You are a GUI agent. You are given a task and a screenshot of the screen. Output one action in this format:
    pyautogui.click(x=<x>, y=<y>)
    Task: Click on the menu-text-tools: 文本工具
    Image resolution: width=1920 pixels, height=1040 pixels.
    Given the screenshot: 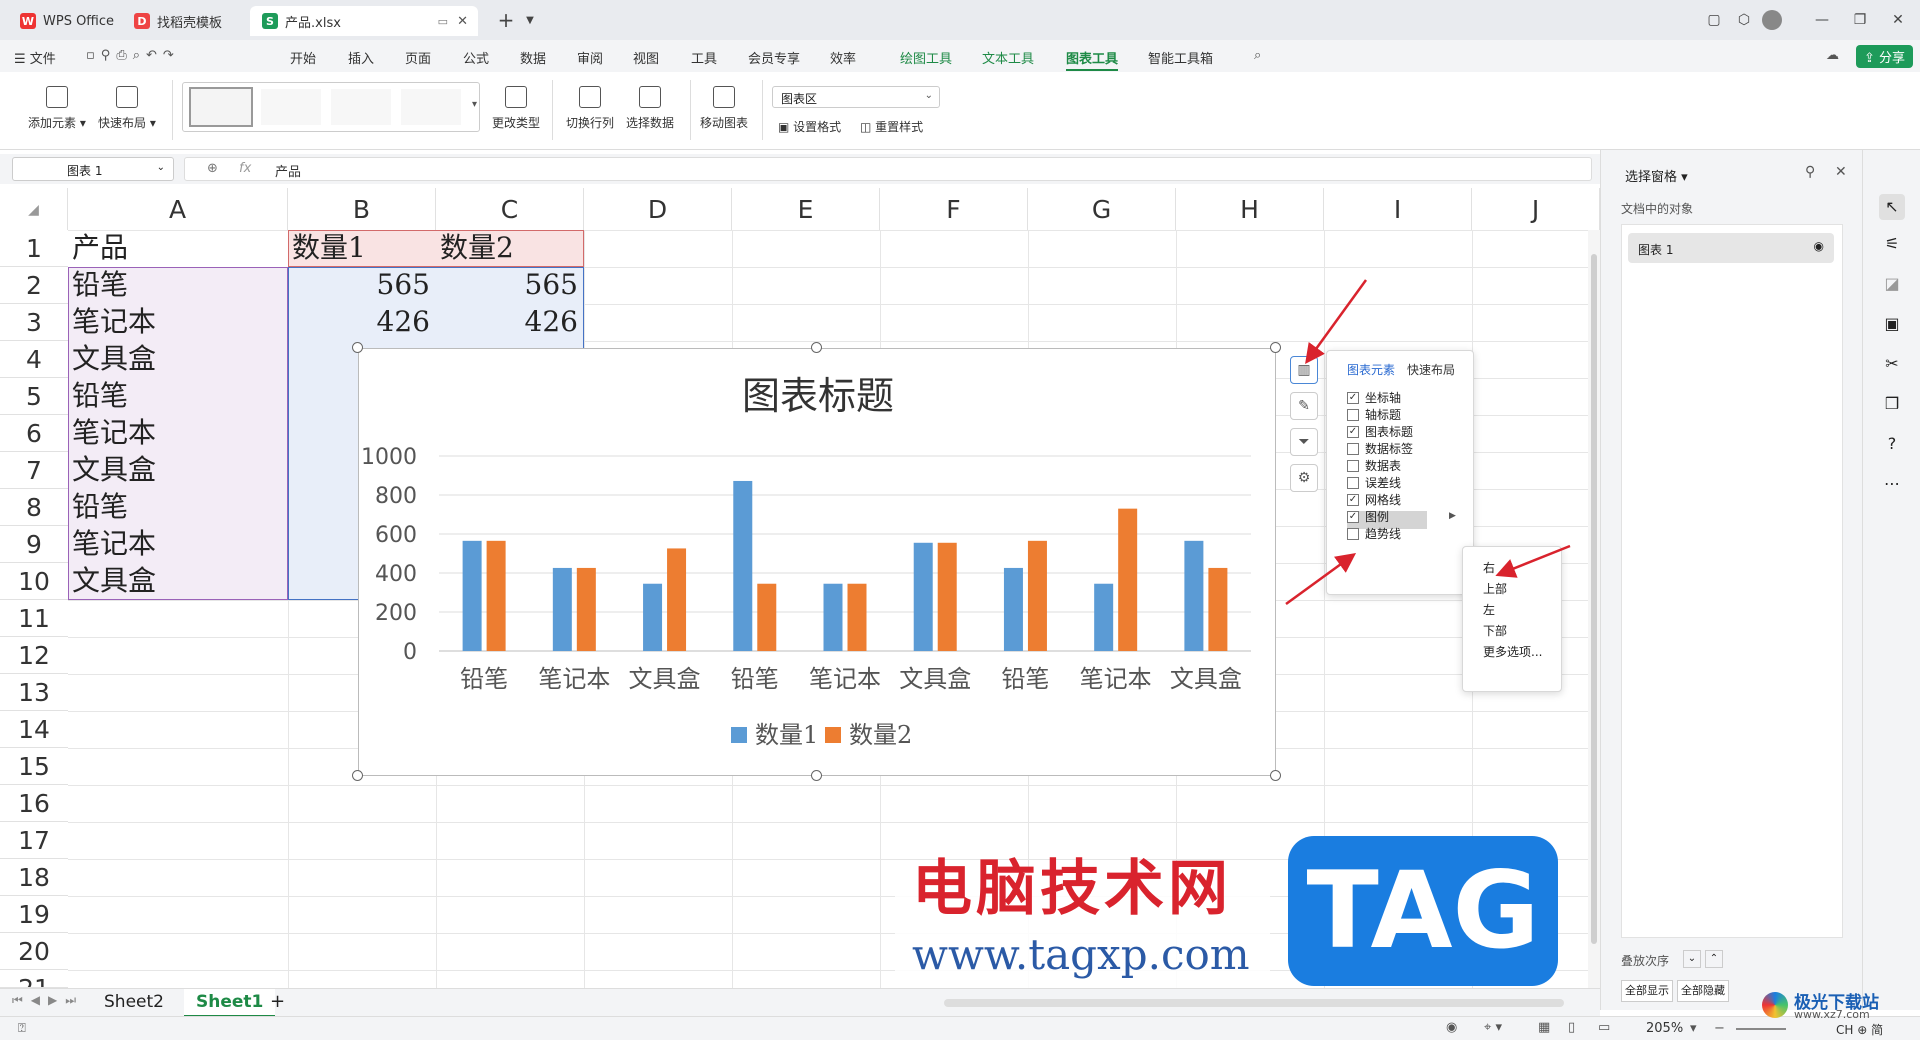 What is the action you would take?
    pyautogui.click(x=1008, y=57)
    